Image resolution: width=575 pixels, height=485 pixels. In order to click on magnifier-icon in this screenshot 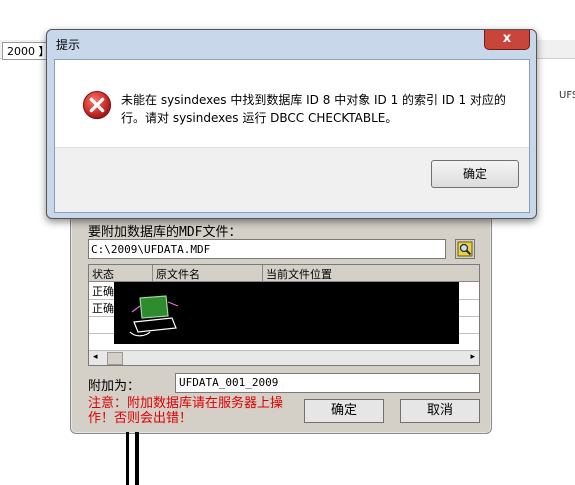, I will do `click(465, 249)`.